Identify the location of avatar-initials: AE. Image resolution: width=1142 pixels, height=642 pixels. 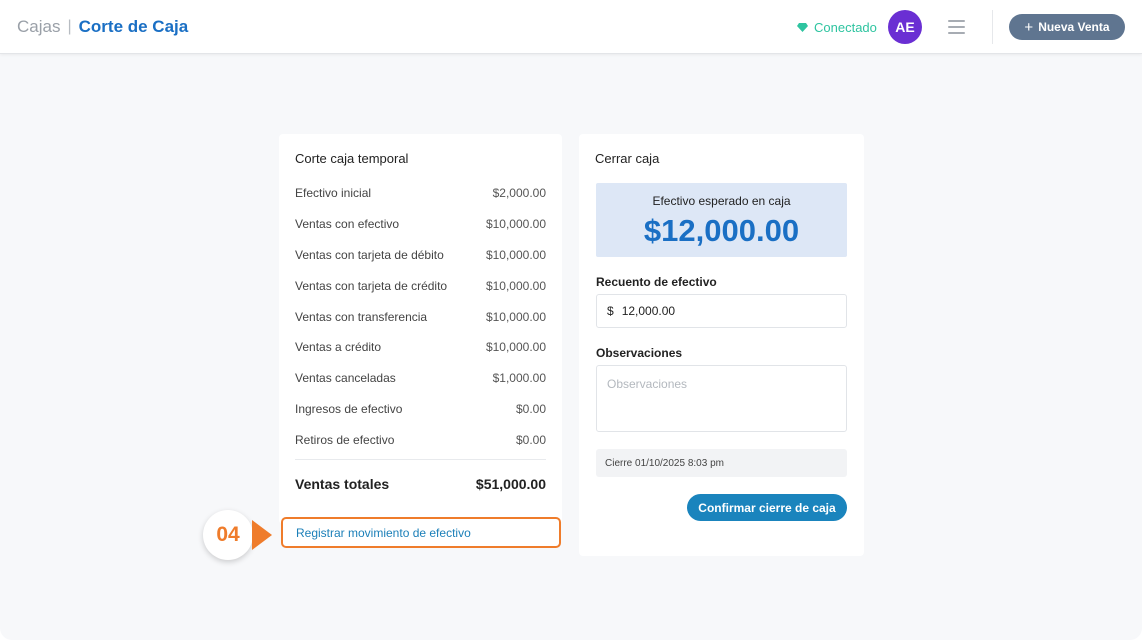
(905, 27).